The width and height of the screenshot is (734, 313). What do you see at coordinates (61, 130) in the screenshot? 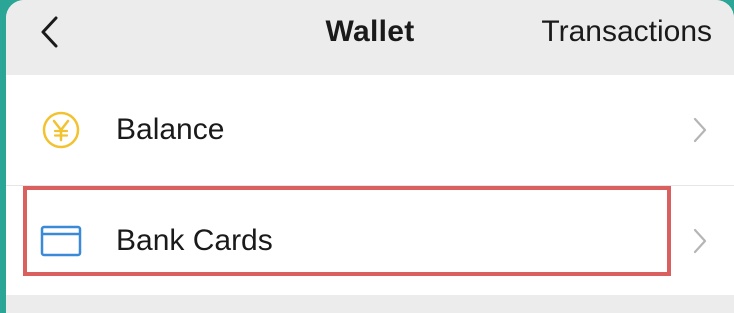
I see `yen-coin-icon` at bounding box center [61, 130].